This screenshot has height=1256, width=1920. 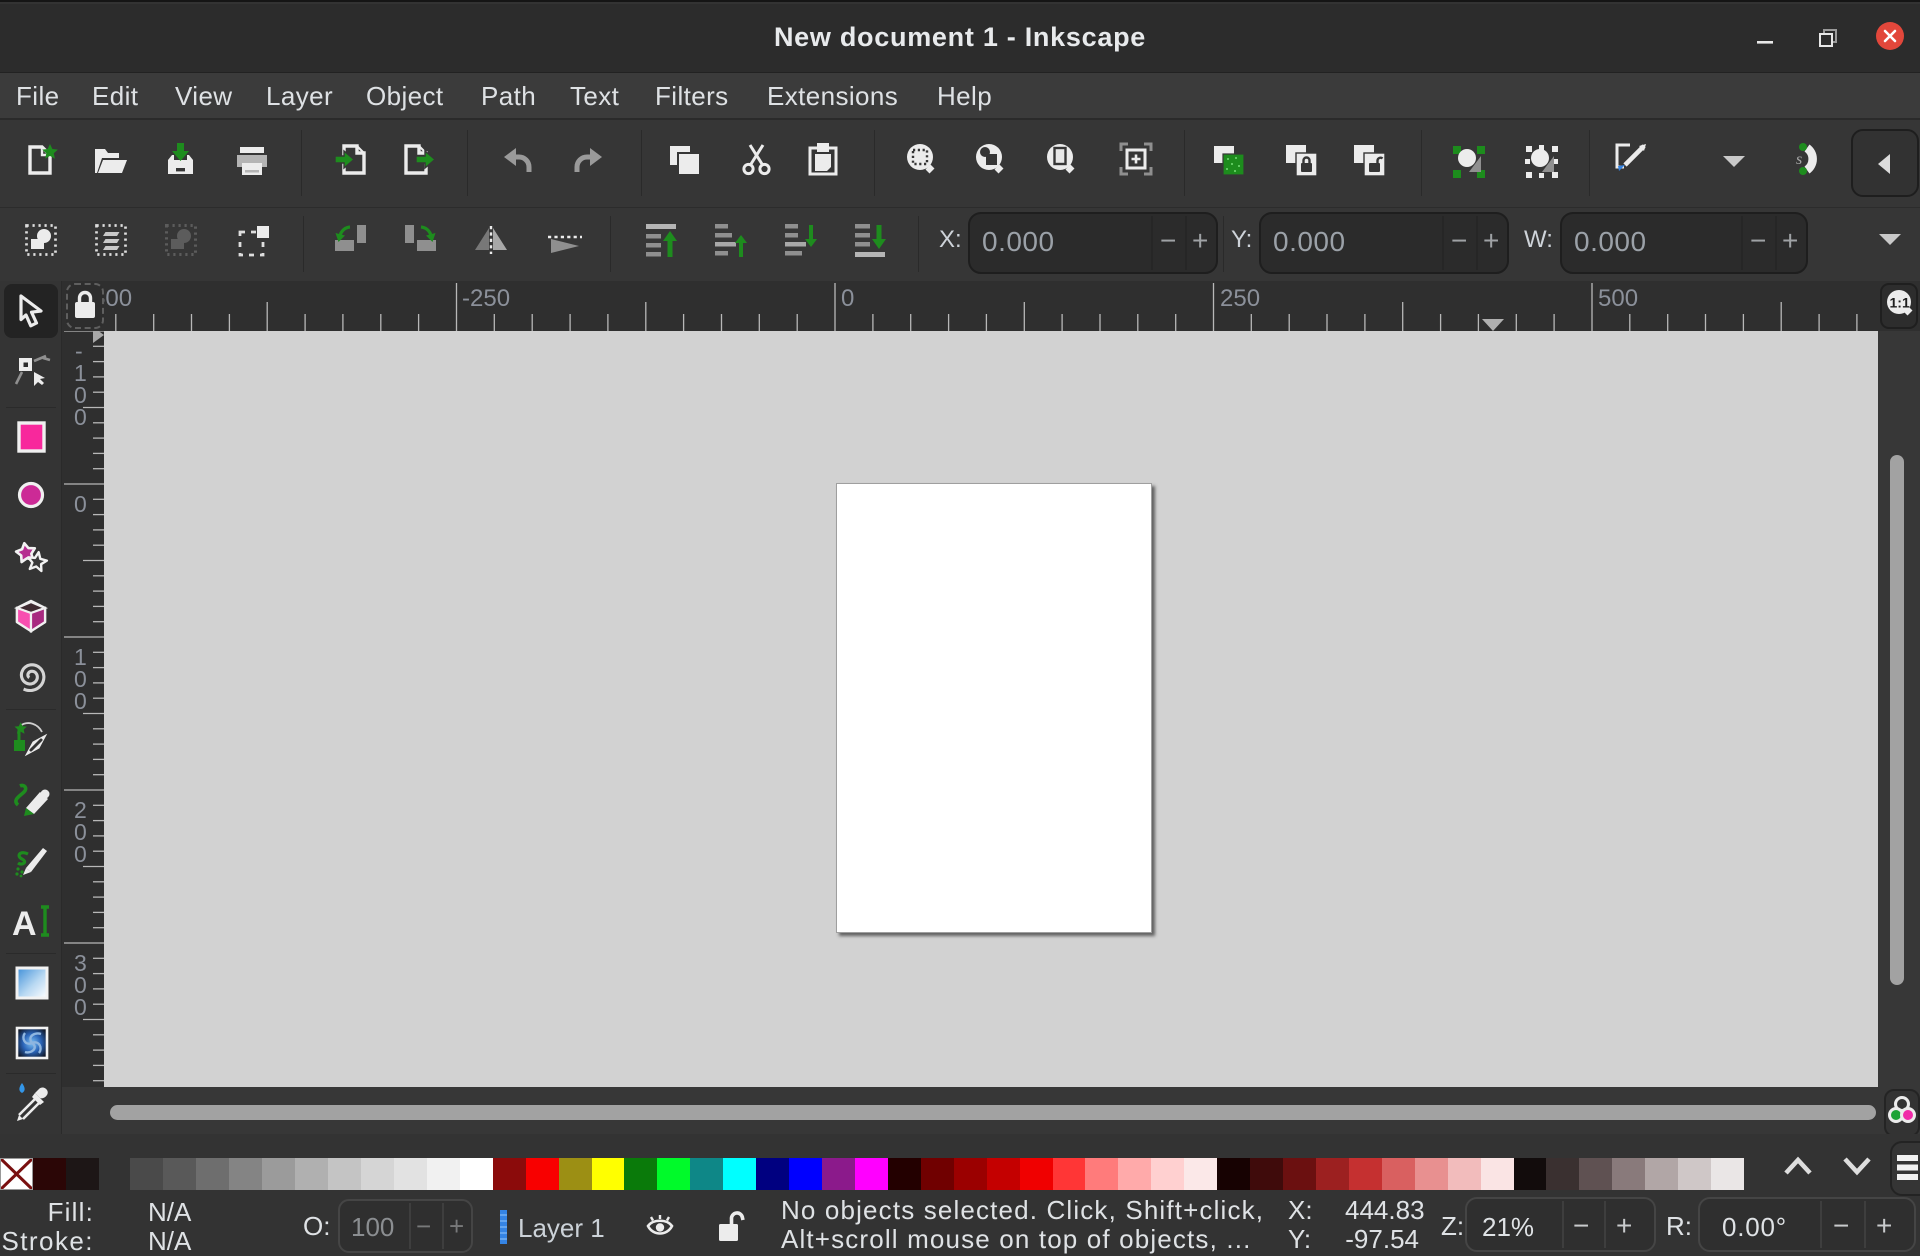 I want to click on svg-text: 250, so click(x=1240, y=298).